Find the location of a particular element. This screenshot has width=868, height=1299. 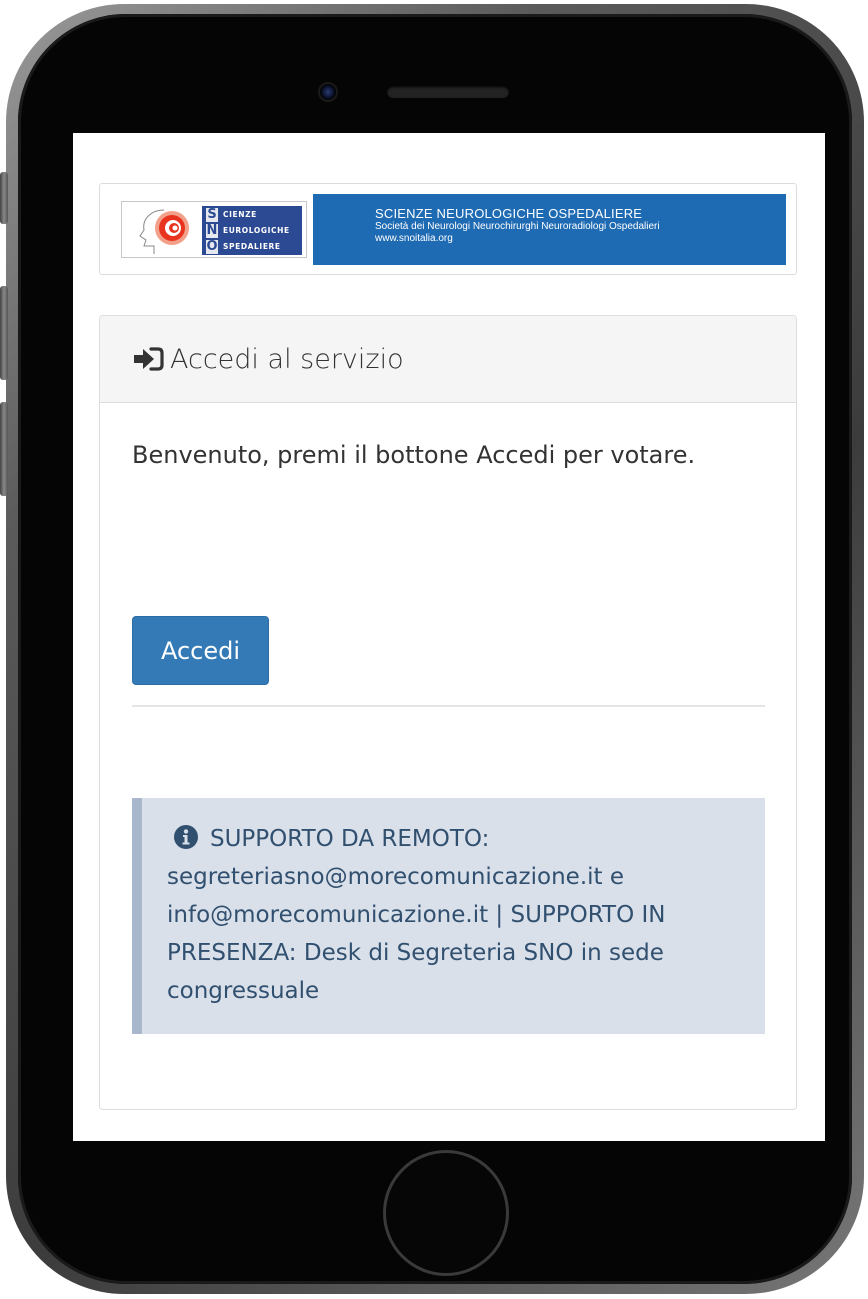

sign-in-icon is located at coordinates (149, 359).